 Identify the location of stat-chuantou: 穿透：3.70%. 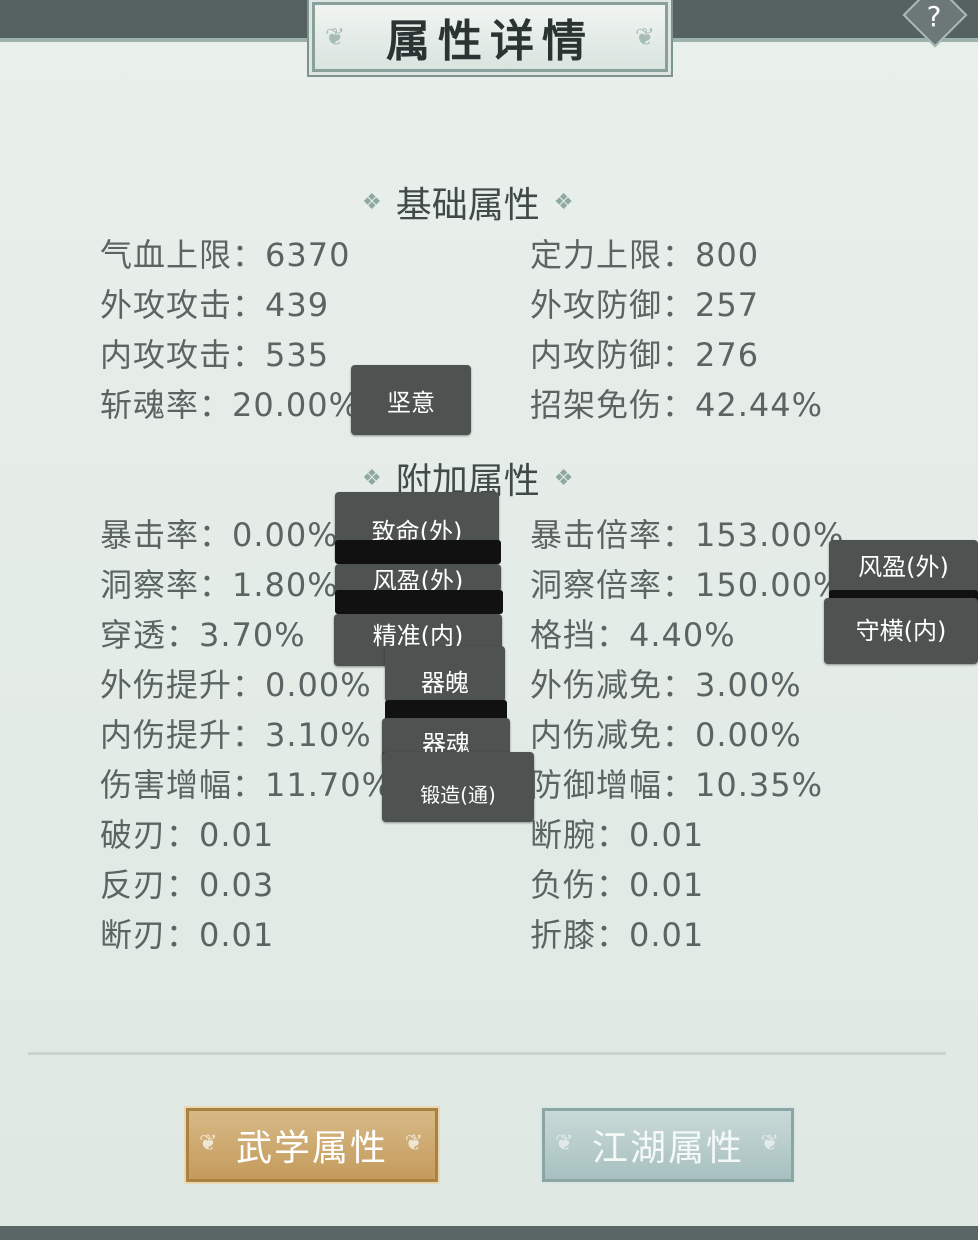
(203, 635).